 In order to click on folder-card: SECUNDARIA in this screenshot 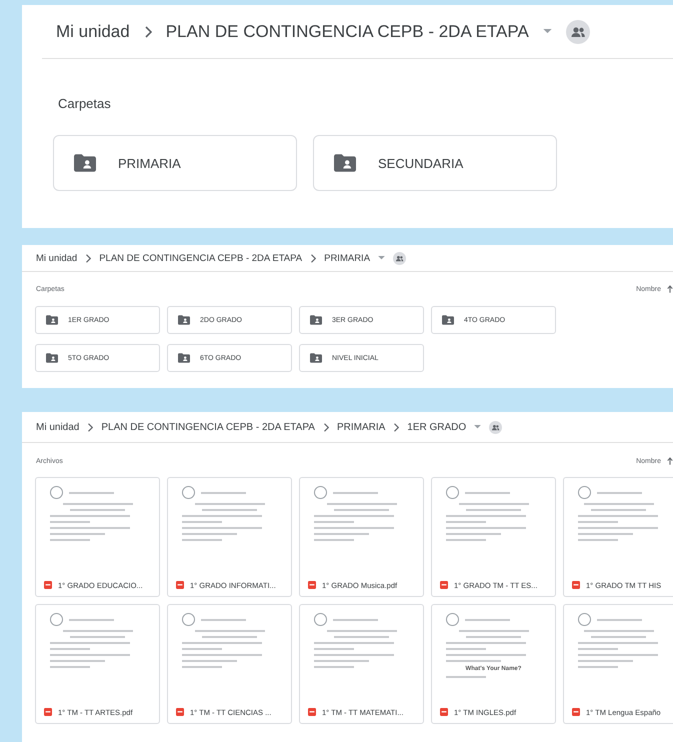, I will do `click(435, 163)`.